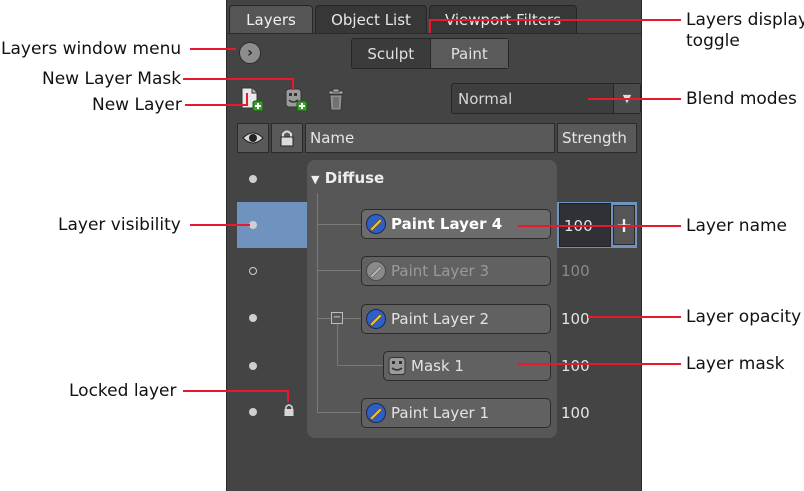 The image size is (804, 491). I want to click on eye-icon, so click(253, 138).